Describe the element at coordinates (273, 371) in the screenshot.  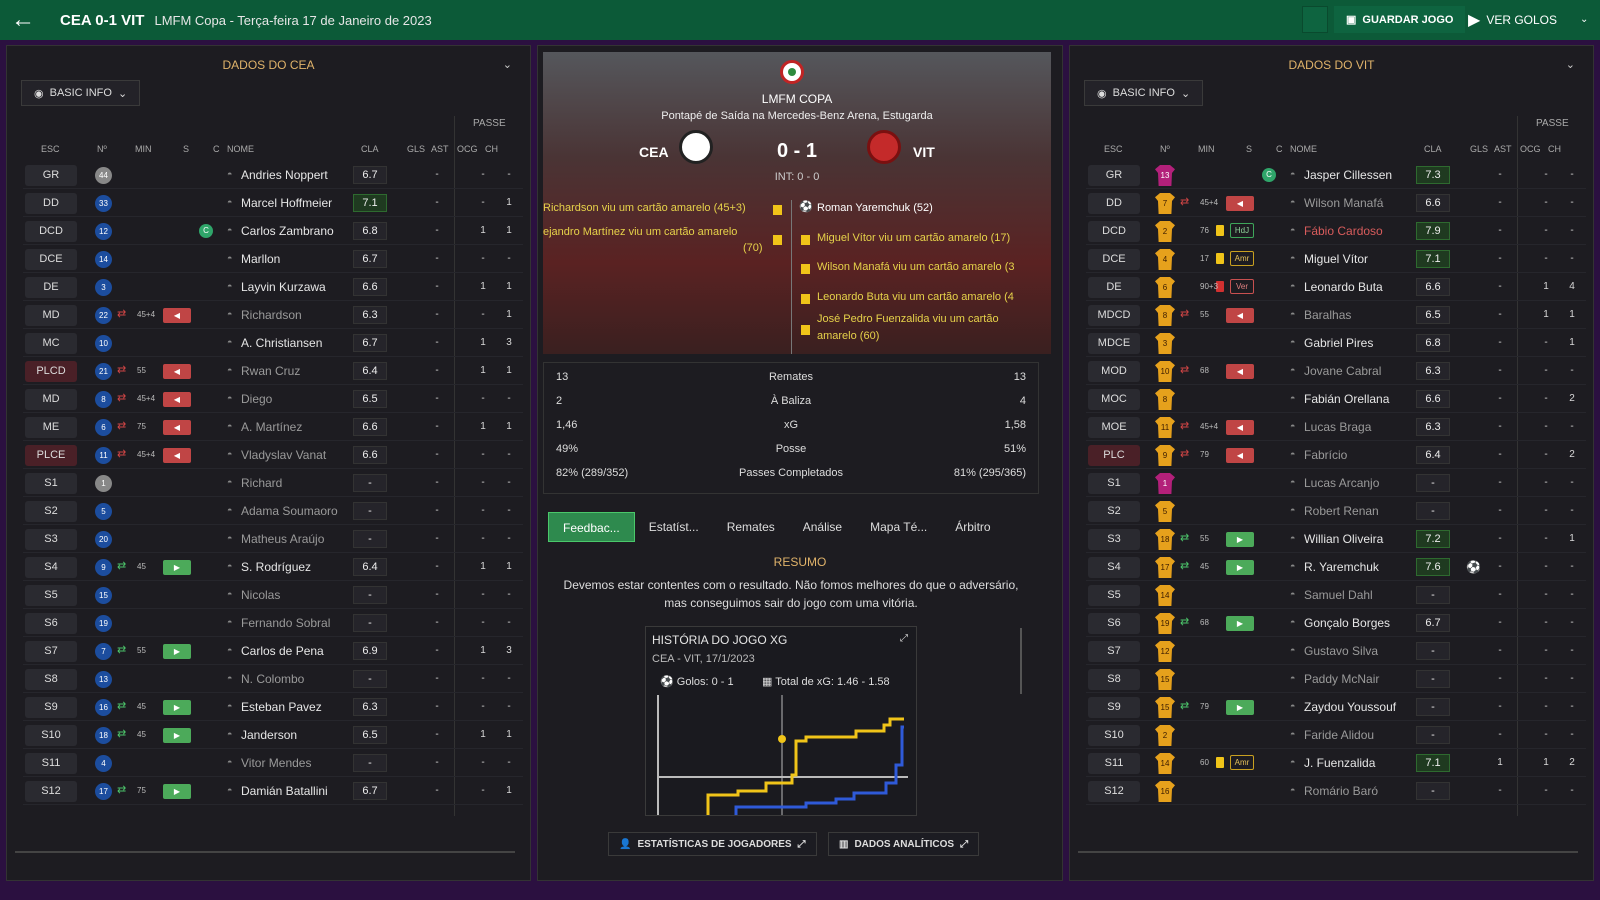
I see `player-row: PLCD 21 ⇄ 55 ◀ ◓ Rwan Cruz 6.4 - 1 1` at that location.